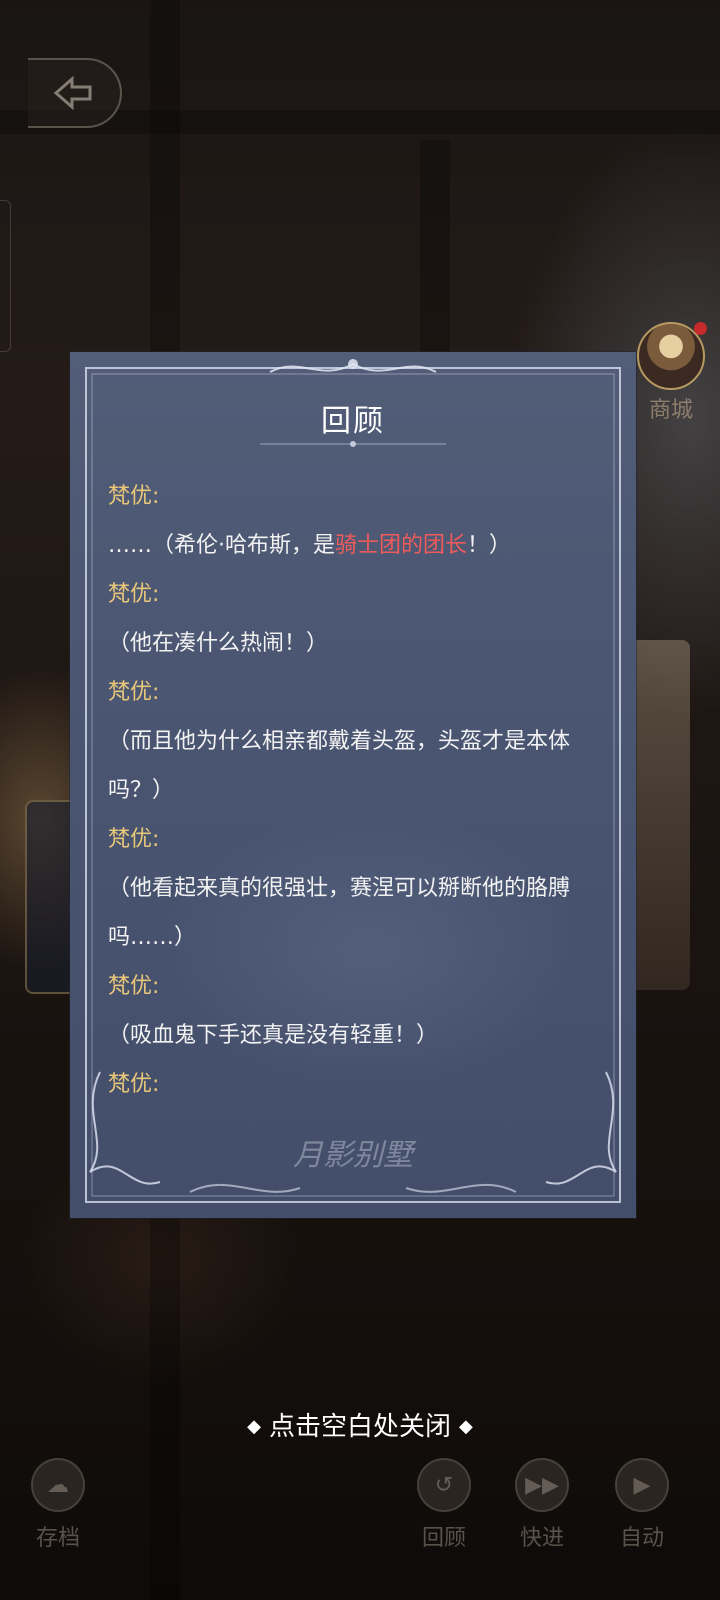 Image resolution: width=720 pixels, height=1600 pixels. What do you see at coordinates (353, 421) in the screenshot?
I see `panel-title: 回顾` at bounding box center [353, 421].